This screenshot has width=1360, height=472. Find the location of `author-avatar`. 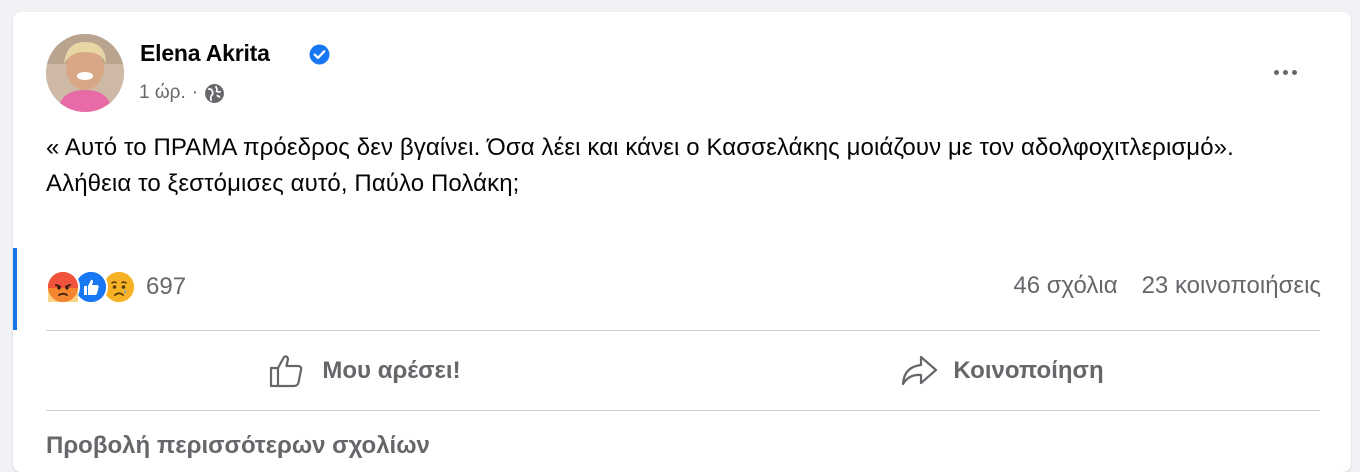

author-avatar is located at coordinates (85, 73).